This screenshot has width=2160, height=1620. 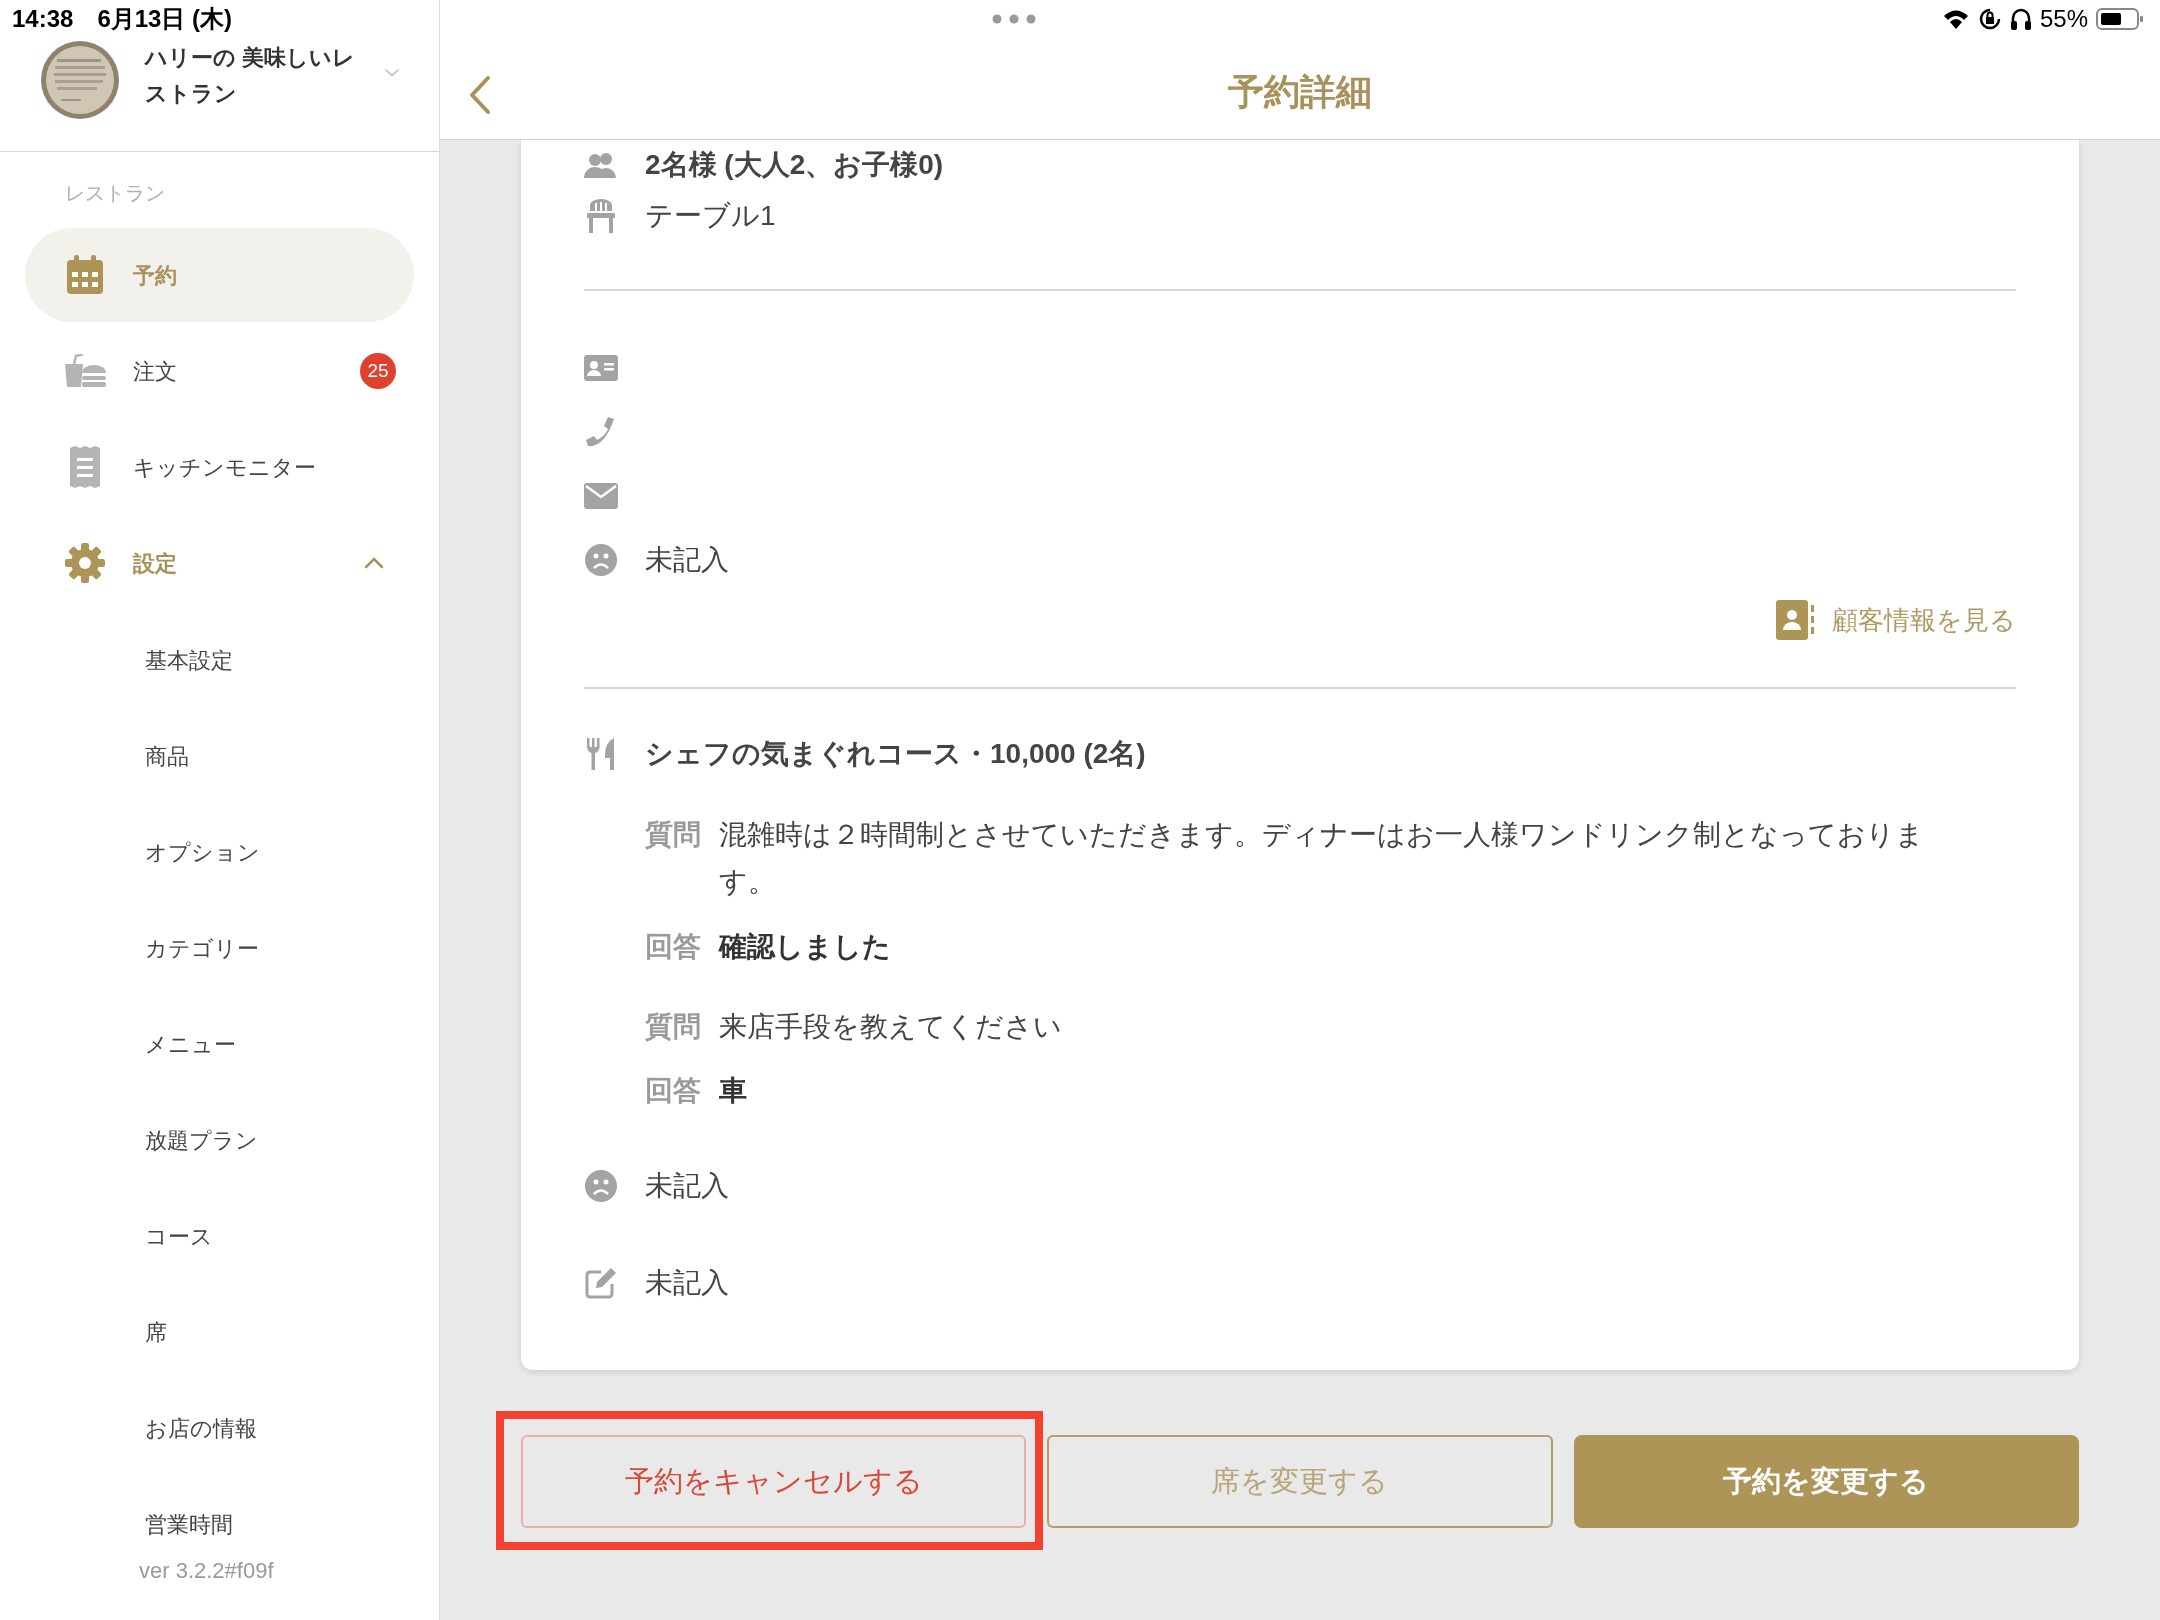 I want to click on edit-icon, so click(x=601, y=1283).